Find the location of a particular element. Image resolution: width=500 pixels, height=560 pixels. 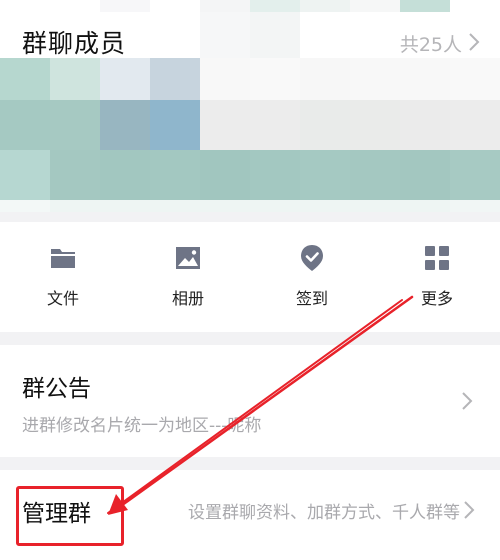

announcement-title: 群公告 is located at coordinates (56, 389).